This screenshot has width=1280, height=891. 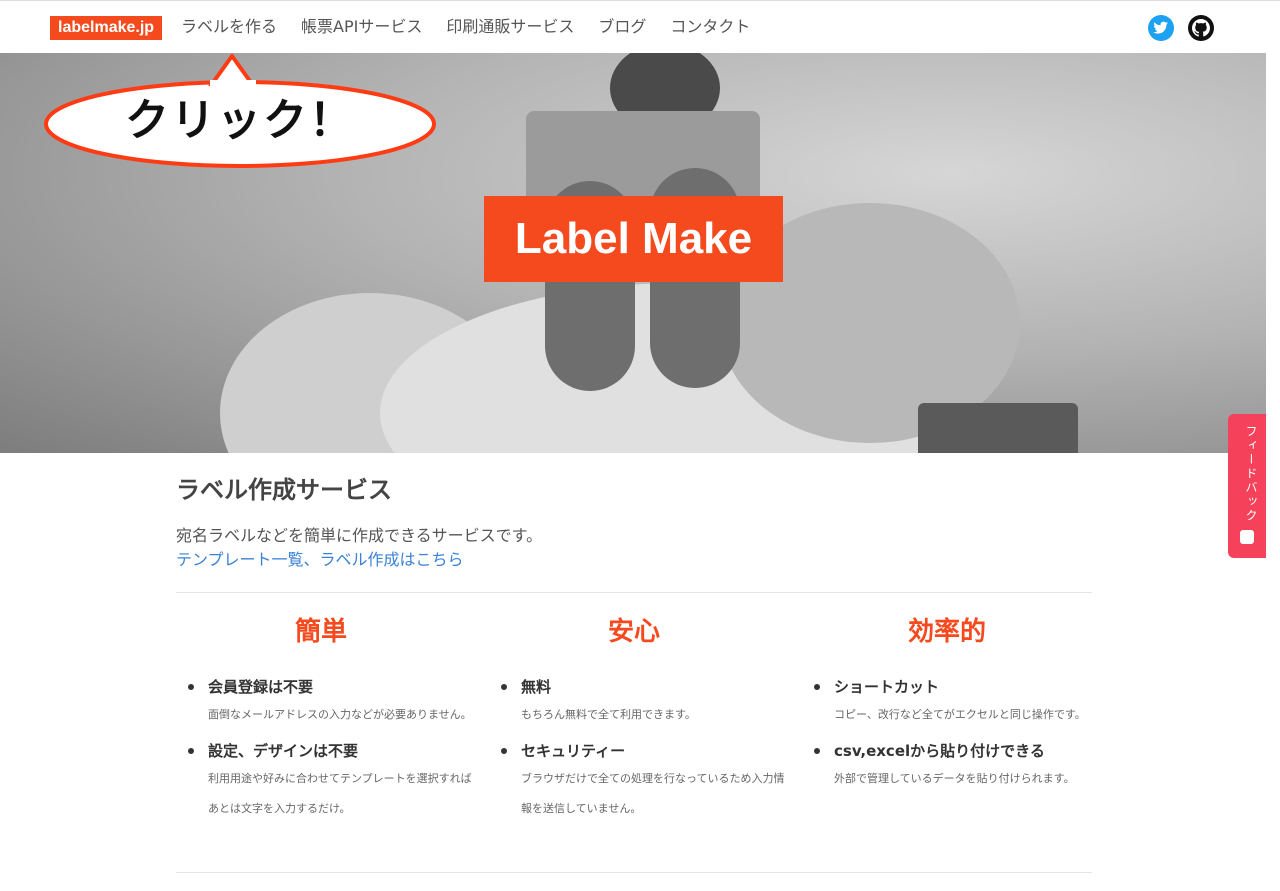 I want to click on feedback-icon, so click(x=1247, y=537).